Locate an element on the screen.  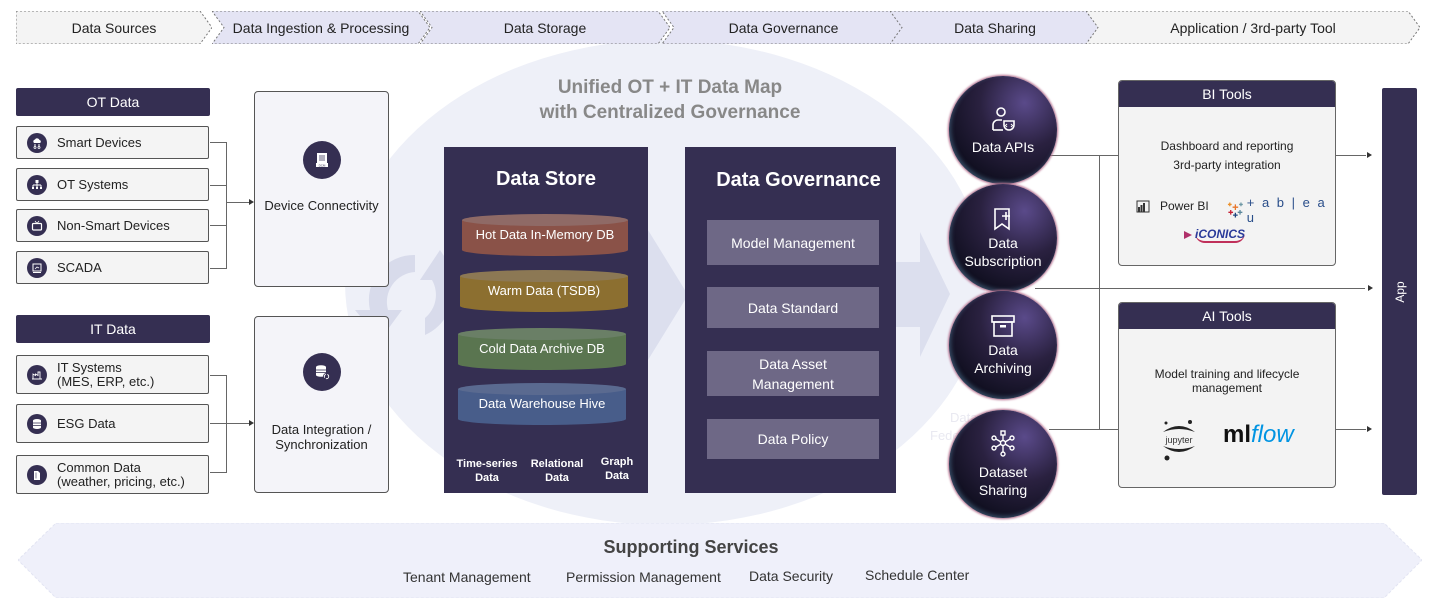
source-smart-devices: Smart Devices is located at coordinates (112, 142).